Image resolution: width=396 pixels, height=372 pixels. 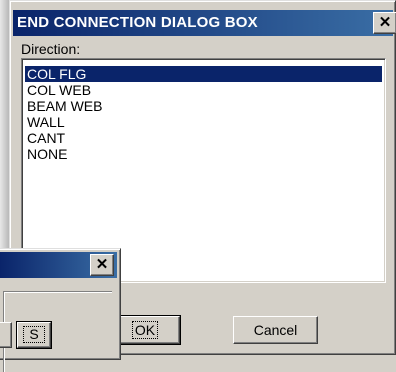 I want to click on secondary-title-bar: ✕, so click(x=58, y=265).